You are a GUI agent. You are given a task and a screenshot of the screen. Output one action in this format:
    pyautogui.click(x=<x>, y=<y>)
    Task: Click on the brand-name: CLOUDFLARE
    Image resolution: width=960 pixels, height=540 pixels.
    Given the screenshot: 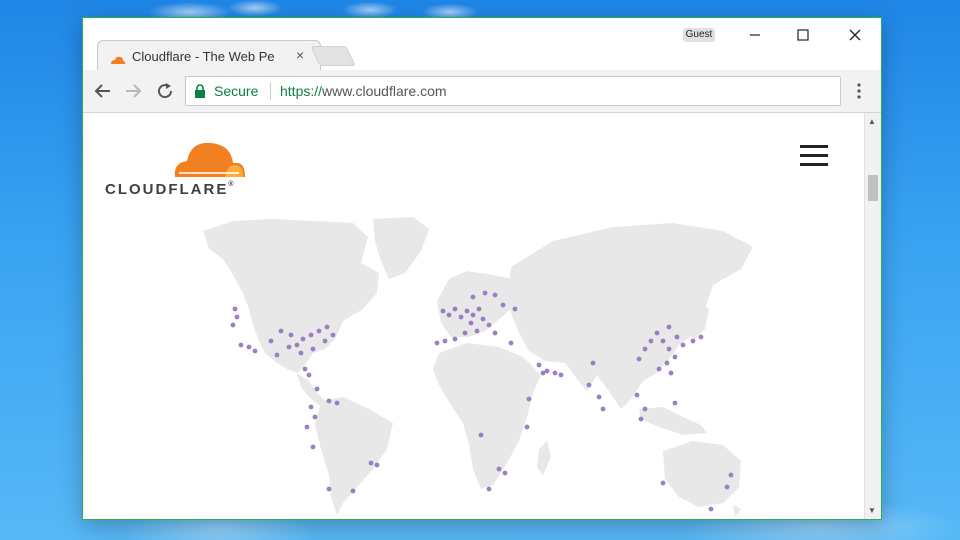 What is the action you would take?
    pyautogui.click(x=167, y=189)
    